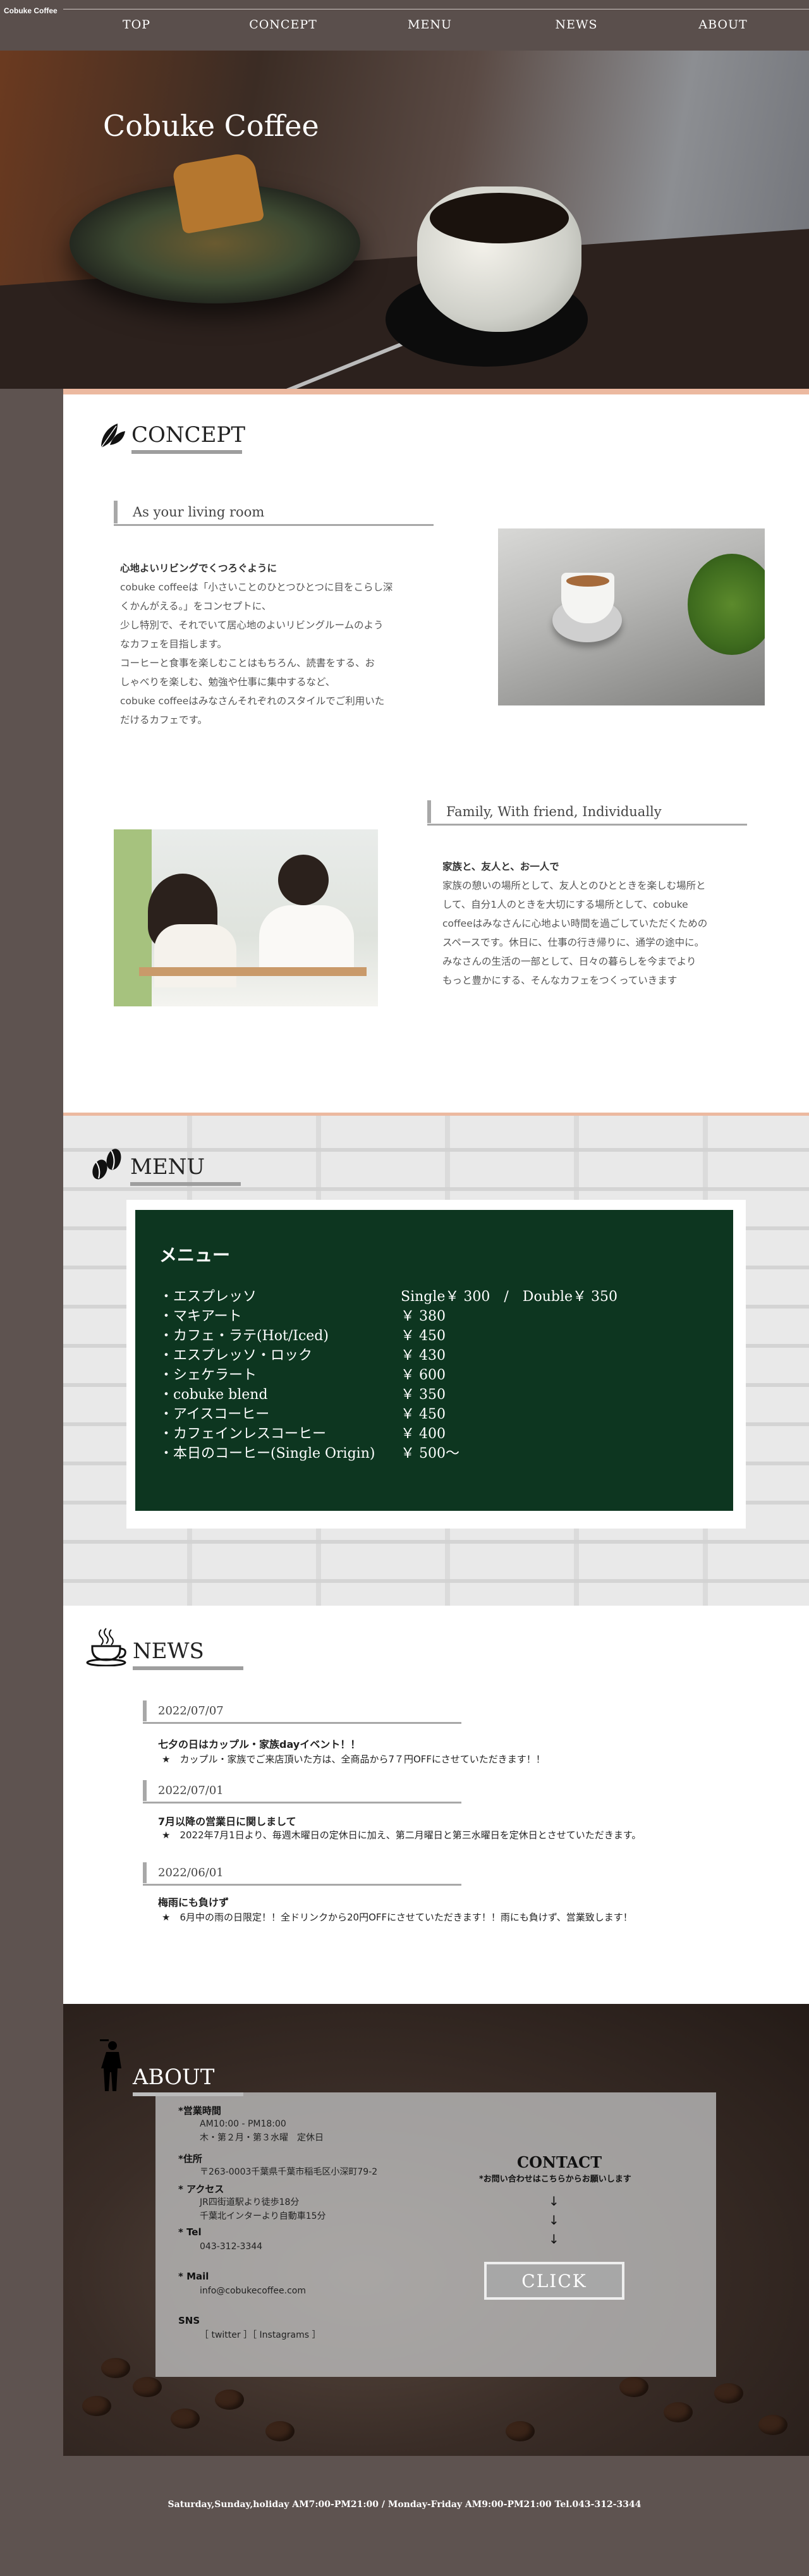  Describe the element at coordinates (214, 1414) in the screenshot. I see `menu-item: ・アイスコーヒー` at that location.